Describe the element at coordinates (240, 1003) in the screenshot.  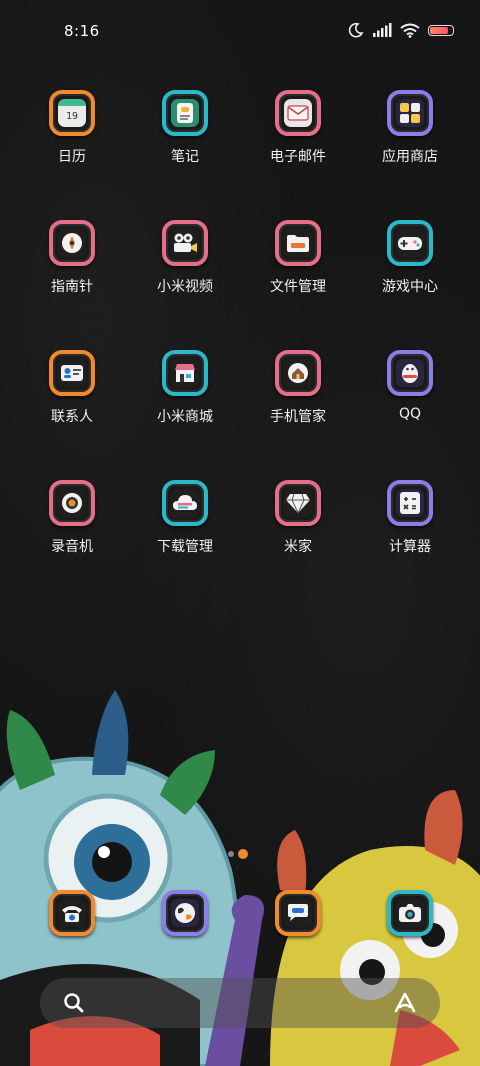
I see `search-bar` at that location.